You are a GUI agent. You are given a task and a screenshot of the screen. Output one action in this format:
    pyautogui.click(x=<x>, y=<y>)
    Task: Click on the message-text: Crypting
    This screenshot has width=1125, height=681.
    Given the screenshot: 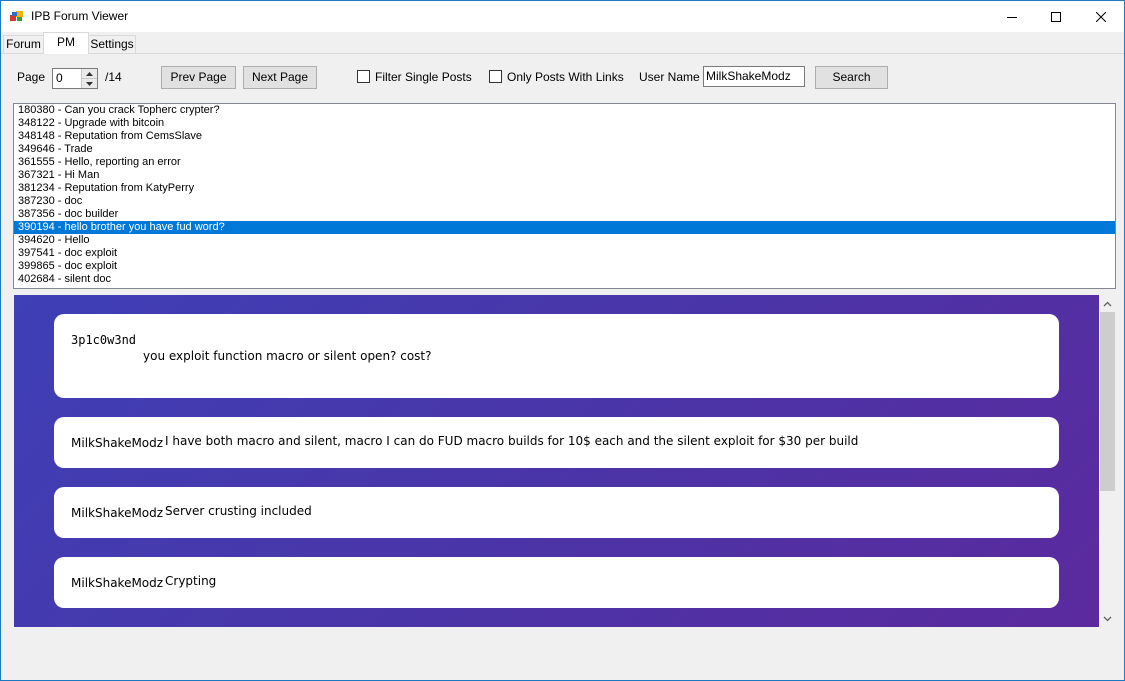 What is the action you would take?
    pyautogui.click(x=191, y=581)
    